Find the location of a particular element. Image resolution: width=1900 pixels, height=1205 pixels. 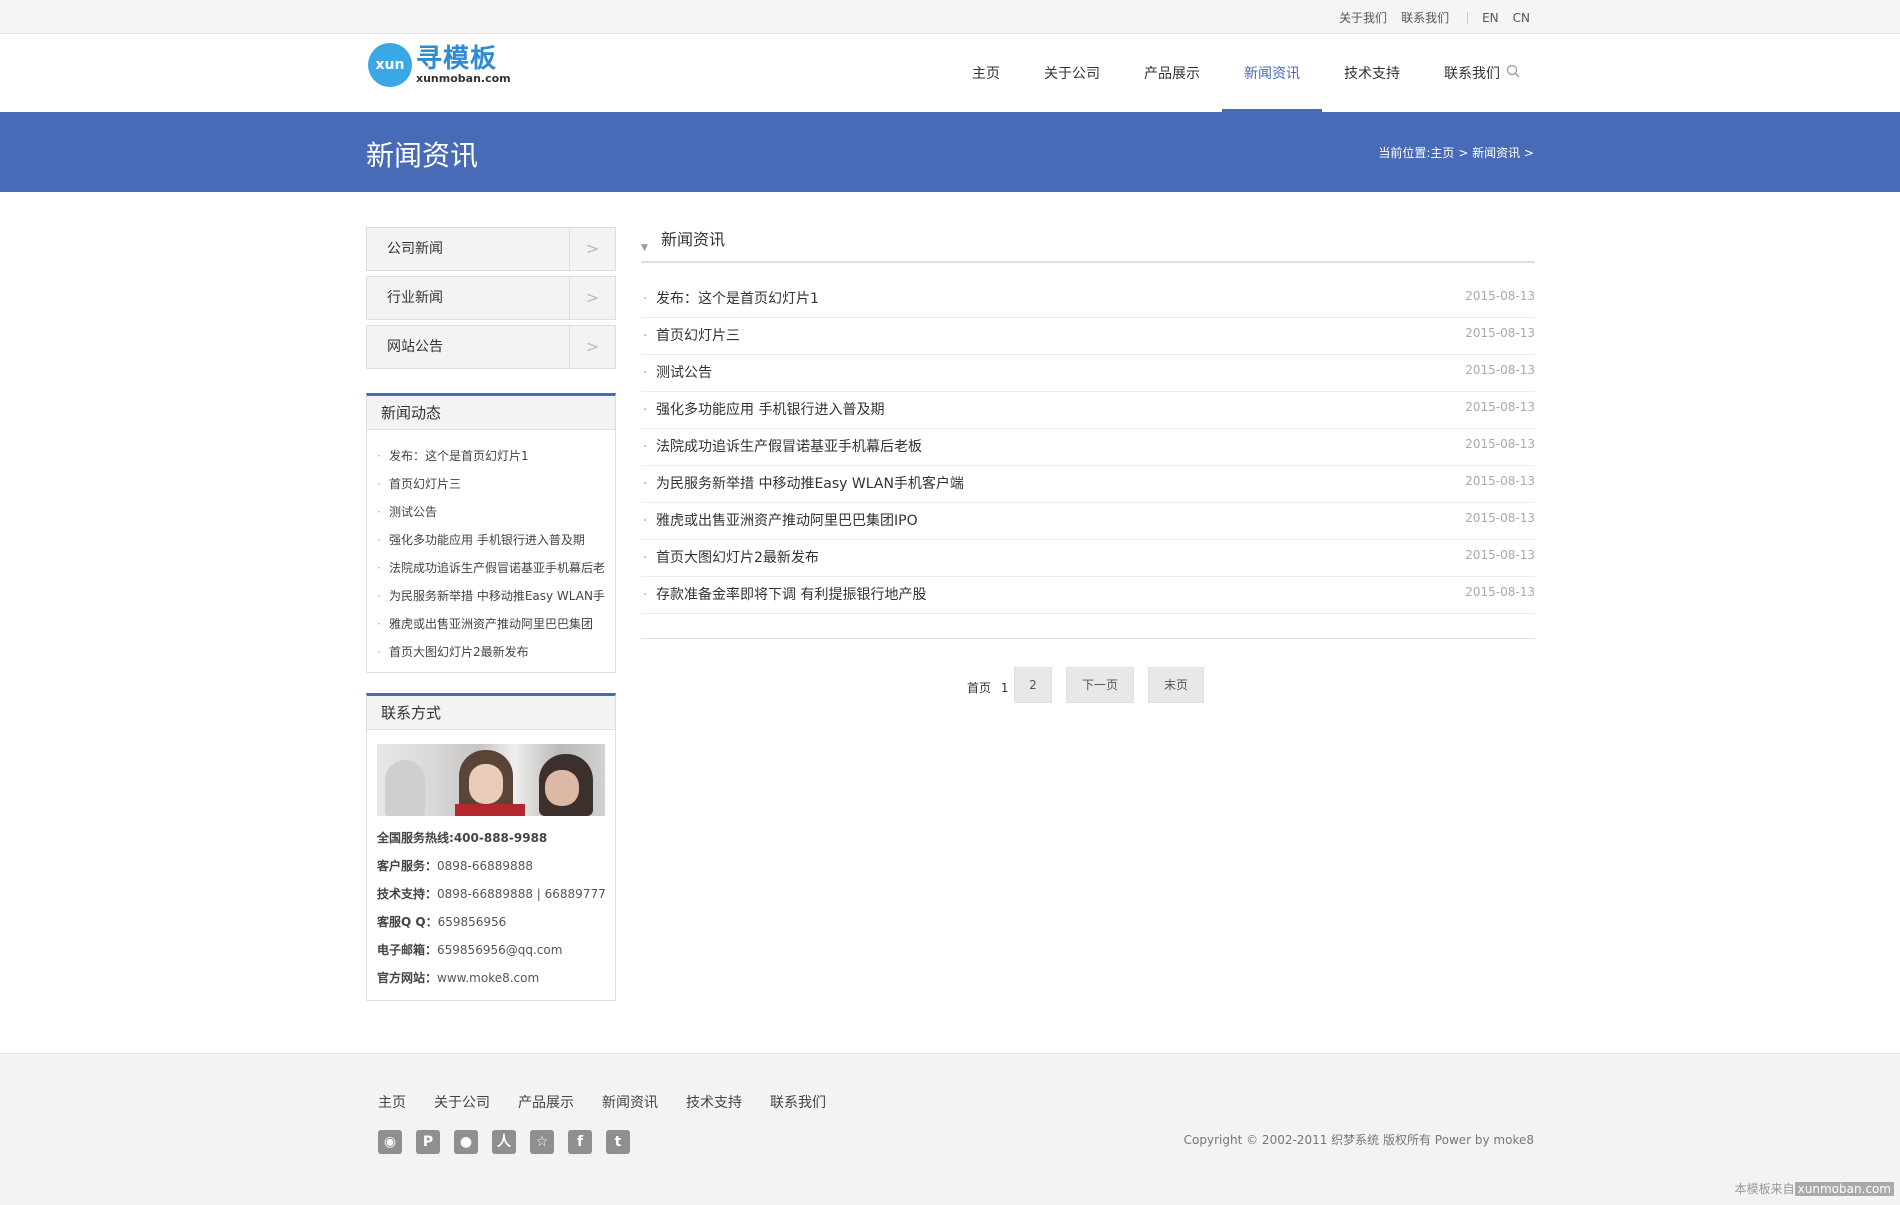

logo: xun 寻模板 xunmoban.com is located at coordinates (439, 65).